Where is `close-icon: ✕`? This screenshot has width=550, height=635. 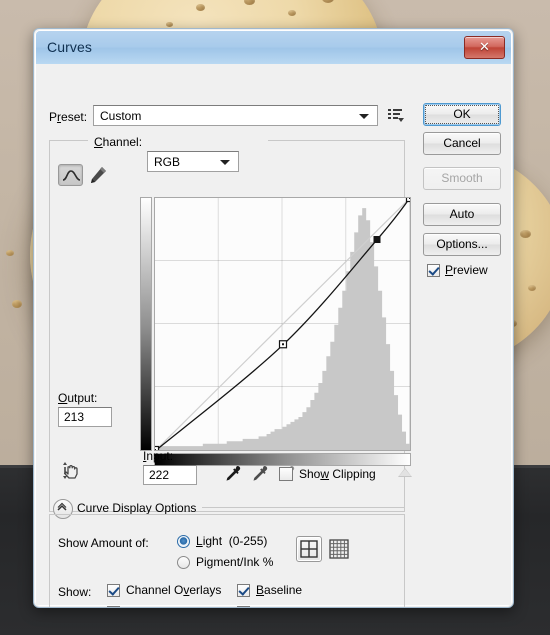
close-icon: ✕ is located at coordinates (484, 46).